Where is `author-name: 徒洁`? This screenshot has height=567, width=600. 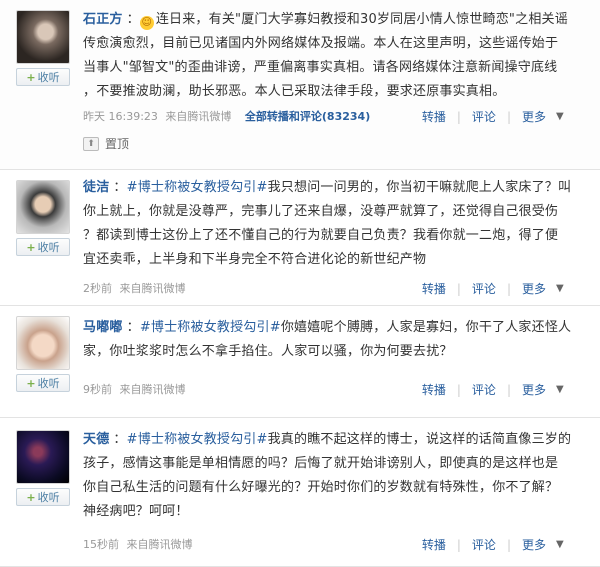 author-name: 徒洁 is located at coordinates (96, 187).